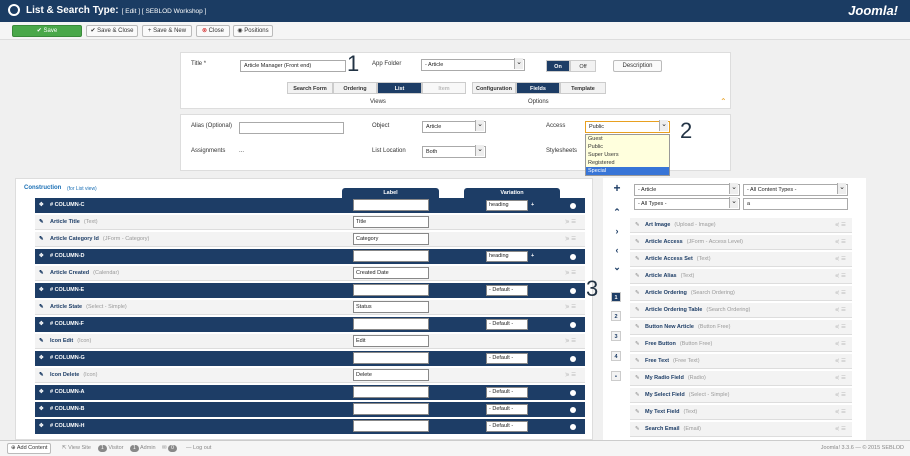 The width and height of the screenshot is (910, 456). Describe the element at coordinates (454, 126) in the screenshot. I see `object-select: Article` at that location.